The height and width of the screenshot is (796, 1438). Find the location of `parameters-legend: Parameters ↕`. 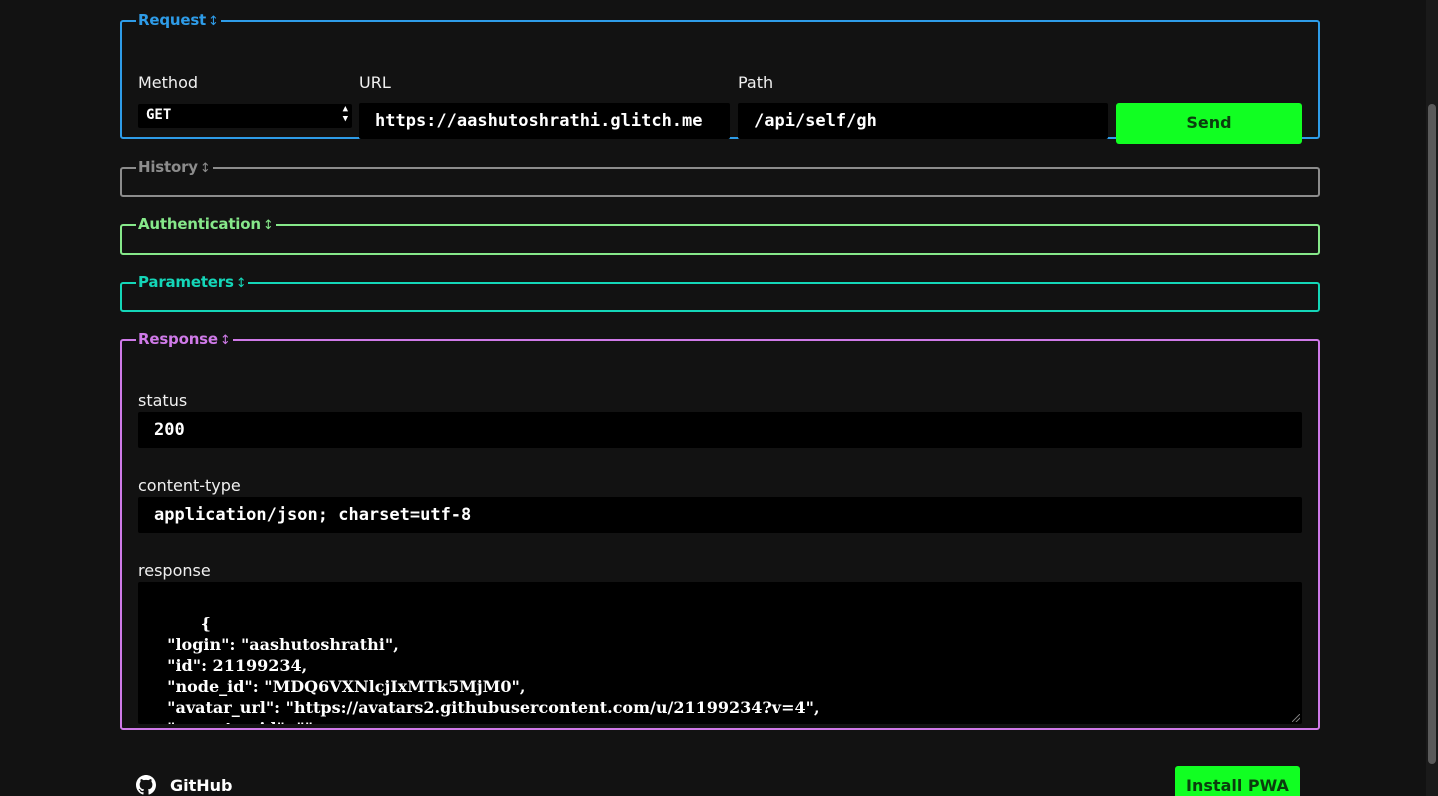

parameters-legend: Parameters ↕ is located at coordinates (192, 283).